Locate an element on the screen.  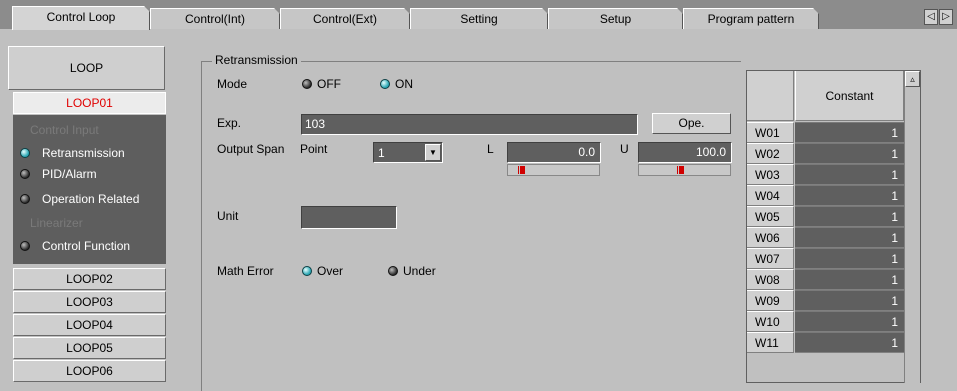
table-scrollbar: ▵ is located at coordinates (912, 227).